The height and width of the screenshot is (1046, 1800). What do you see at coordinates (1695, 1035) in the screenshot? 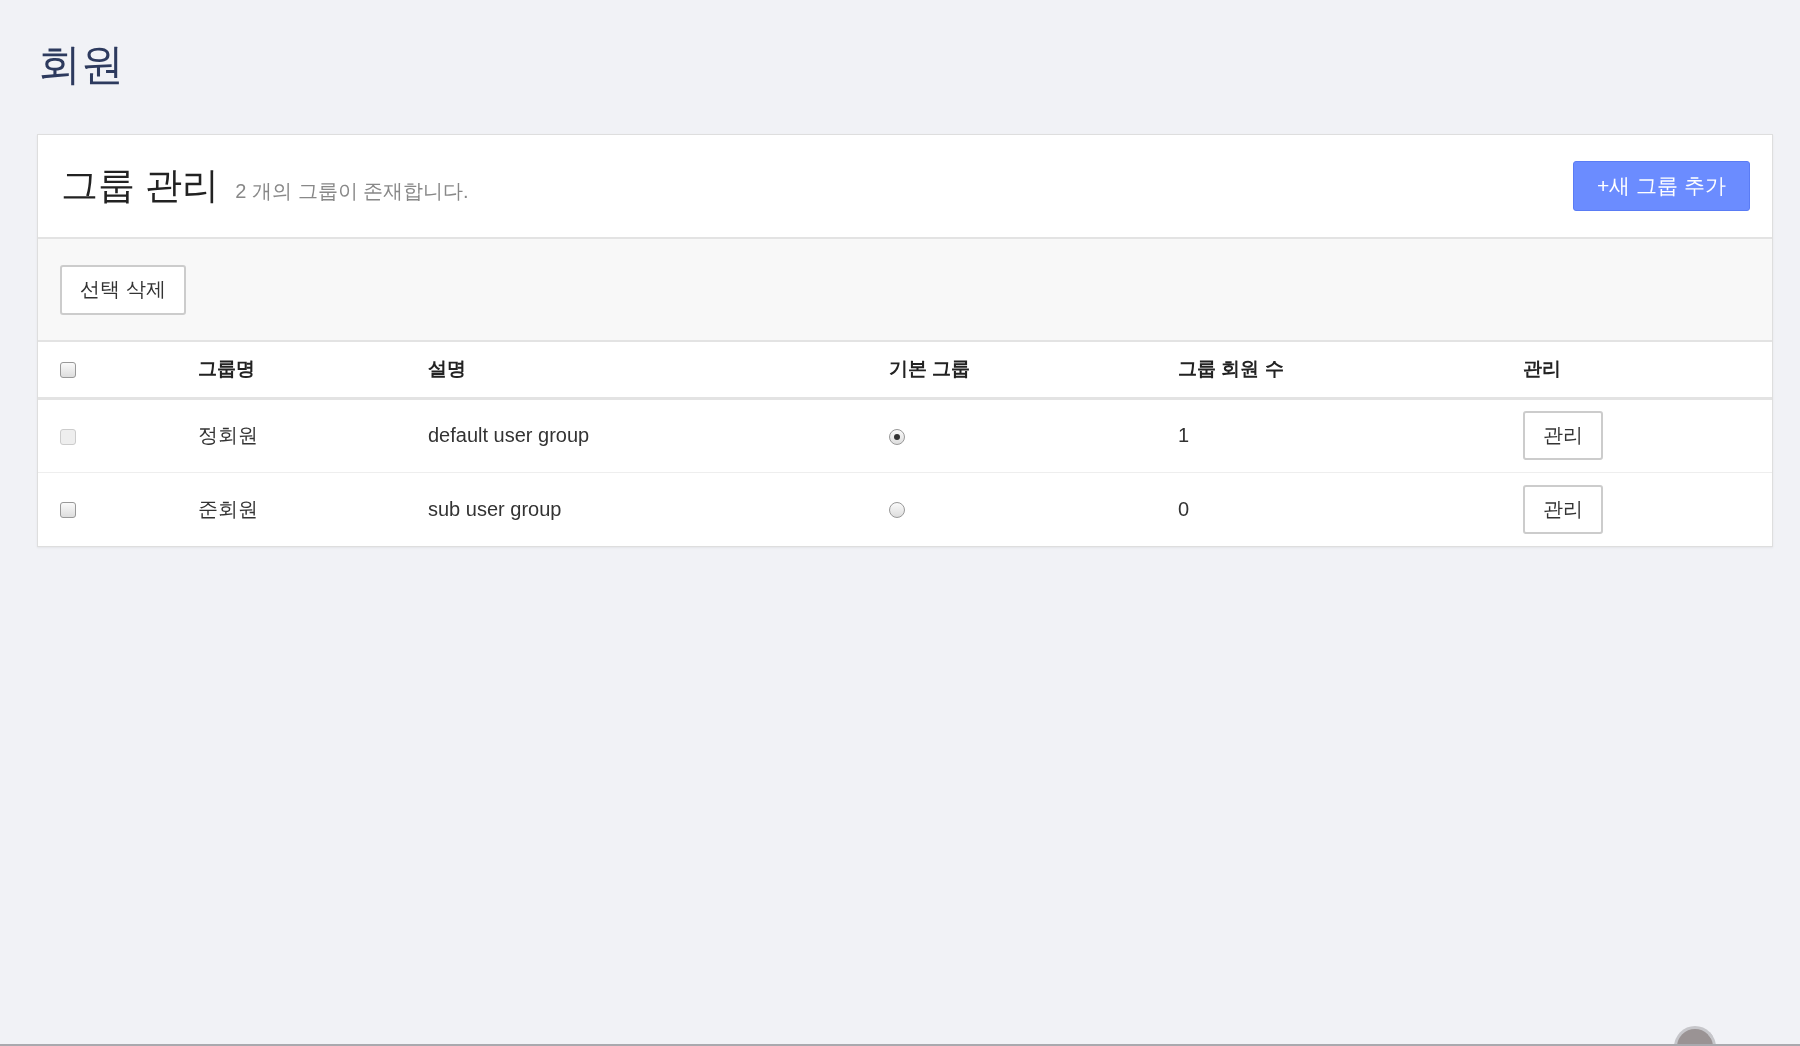
I see `floating-button` at bounding box center [1695, 1035].